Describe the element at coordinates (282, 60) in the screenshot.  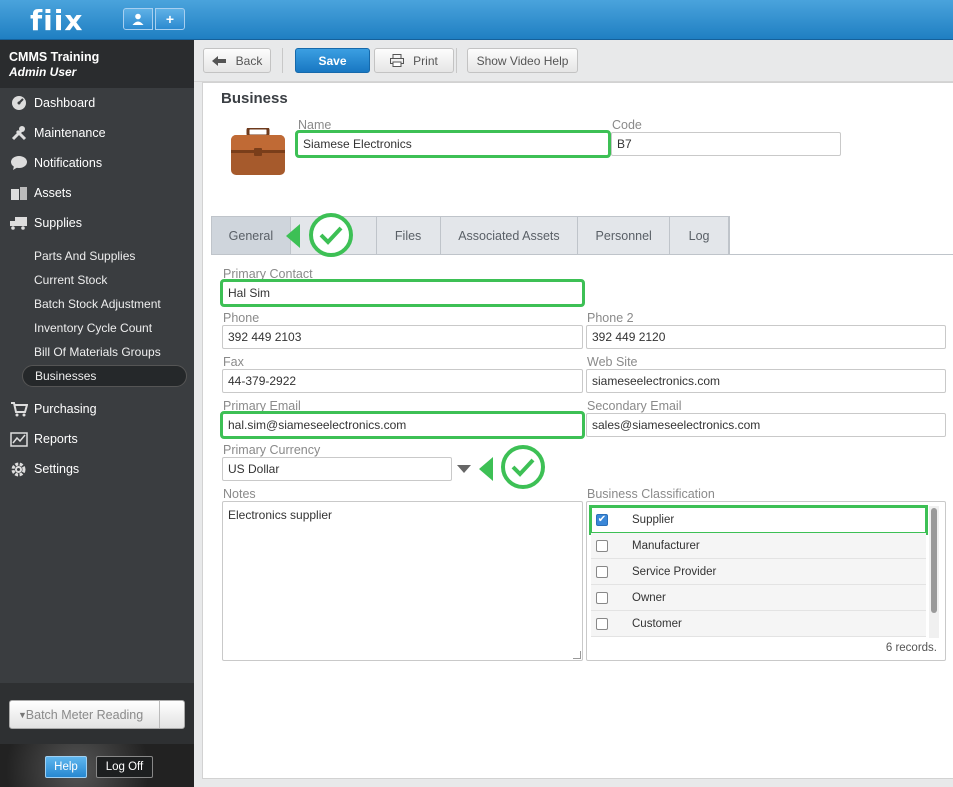
I see `toolbar-divider` at that location.